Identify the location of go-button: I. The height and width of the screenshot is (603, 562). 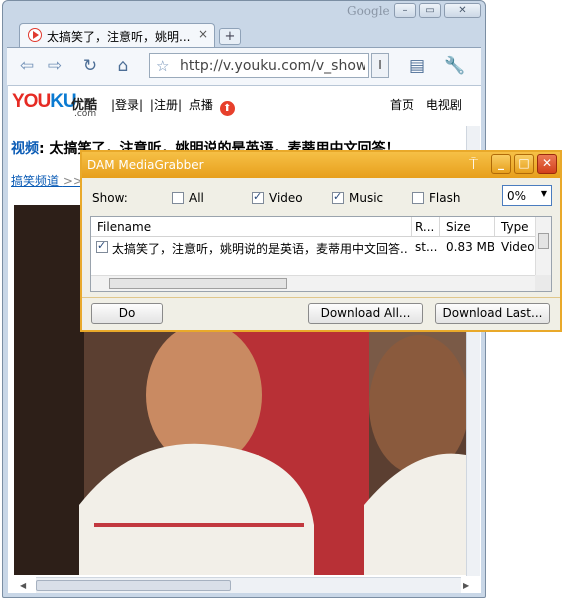
(380, 65).